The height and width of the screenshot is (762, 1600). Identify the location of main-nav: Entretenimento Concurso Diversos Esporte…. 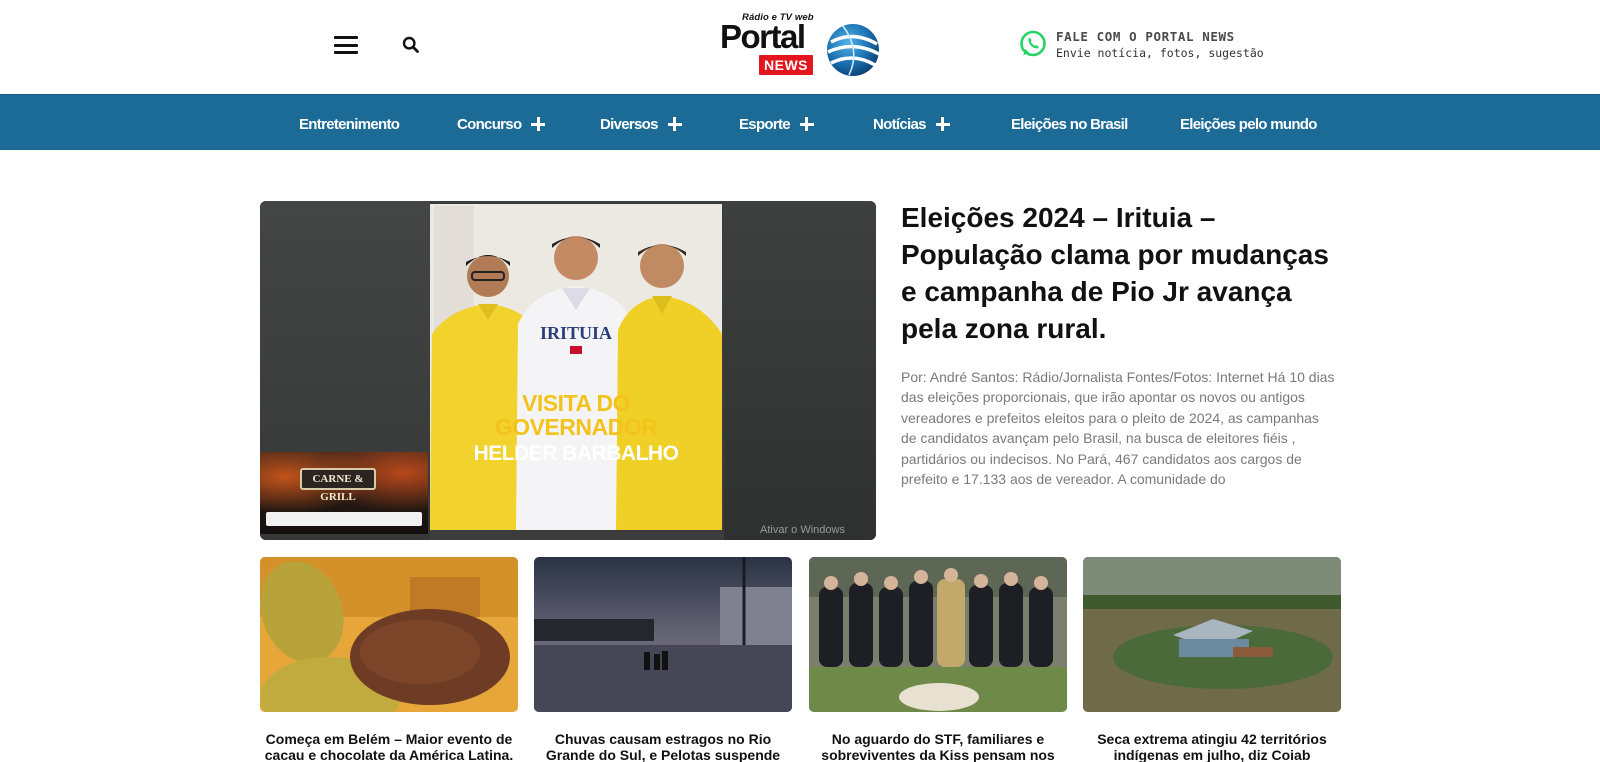
(800, 122).